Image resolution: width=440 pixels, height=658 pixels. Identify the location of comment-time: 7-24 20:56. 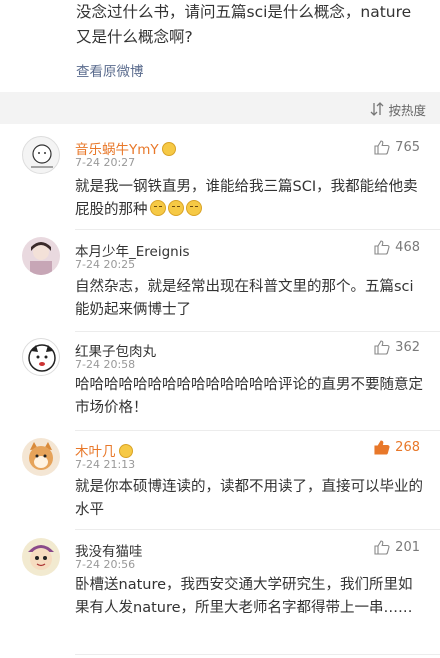
(105, 564).